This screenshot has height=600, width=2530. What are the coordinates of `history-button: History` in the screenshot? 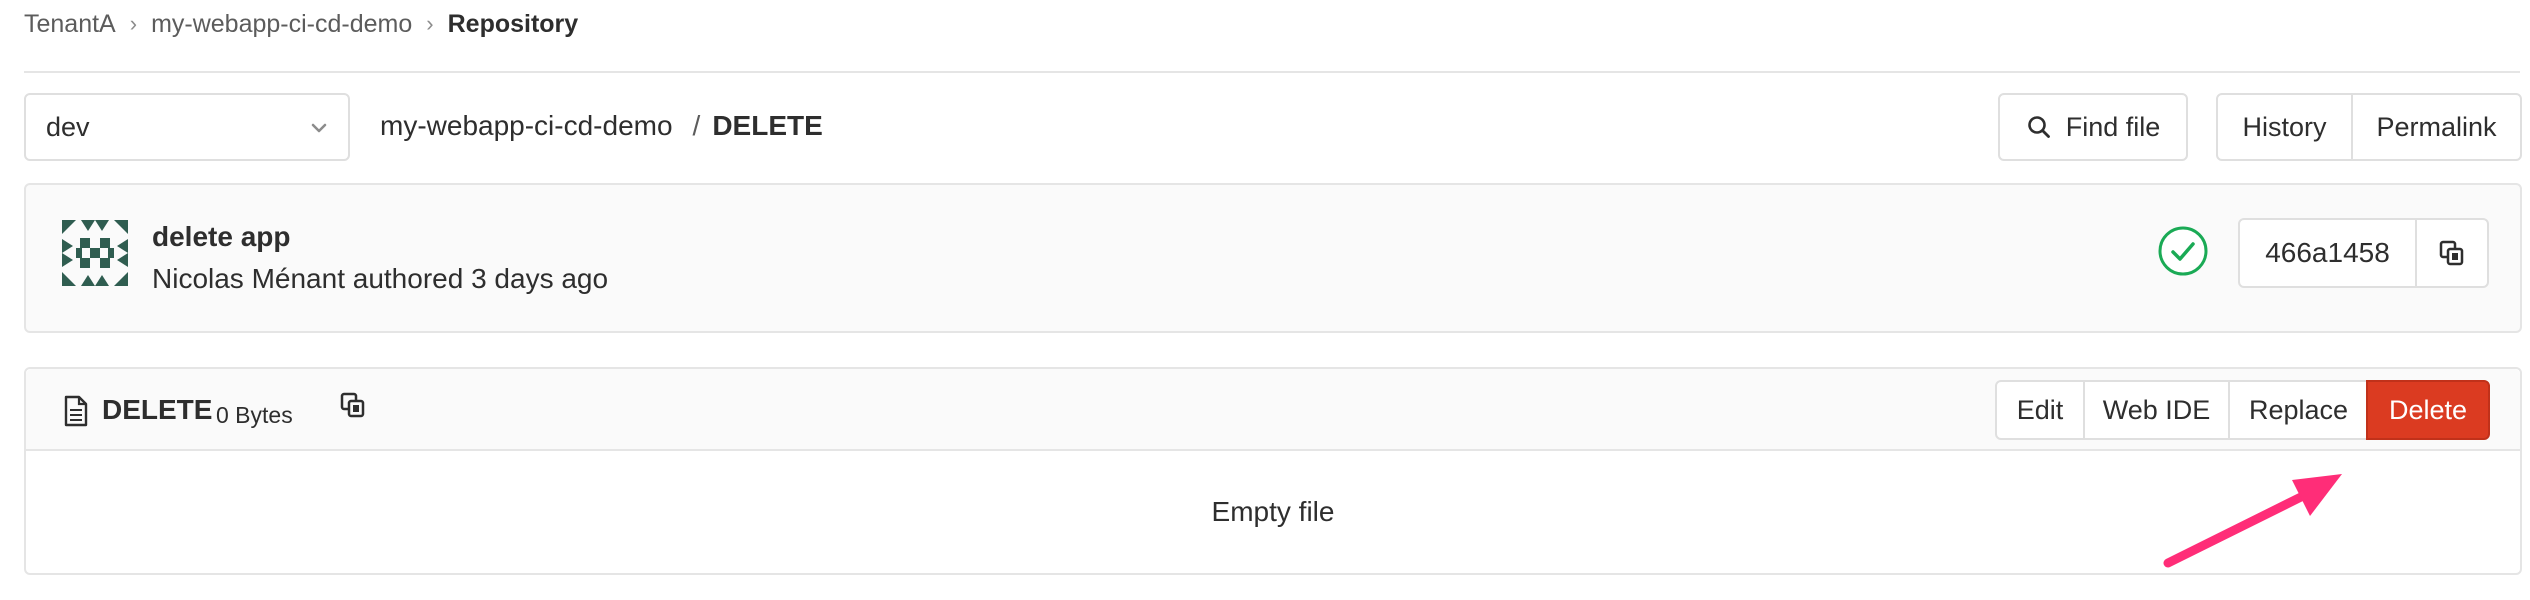 It's located at (2284, 127).